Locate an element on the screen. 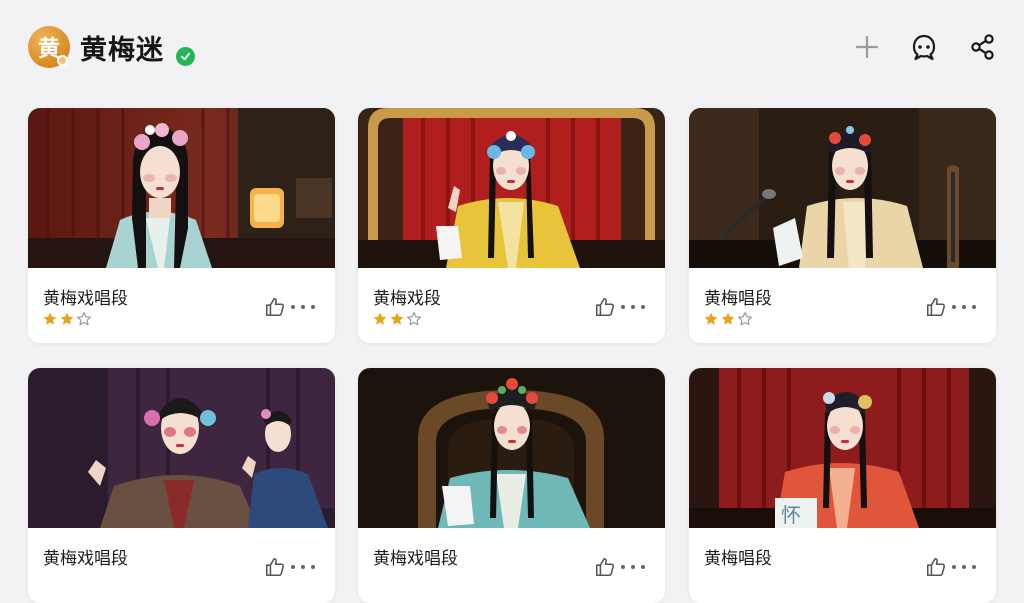 The image size is (1024, 603). plus-icon is located at coordinates (867, 47).